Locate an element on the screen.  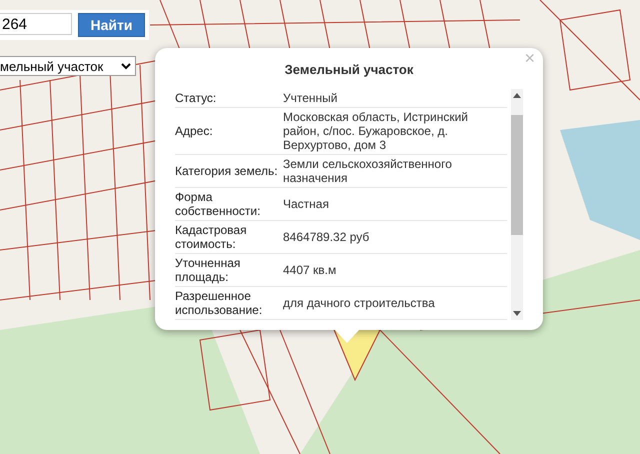
field-value: Частная is located at coordinates (306, 204).